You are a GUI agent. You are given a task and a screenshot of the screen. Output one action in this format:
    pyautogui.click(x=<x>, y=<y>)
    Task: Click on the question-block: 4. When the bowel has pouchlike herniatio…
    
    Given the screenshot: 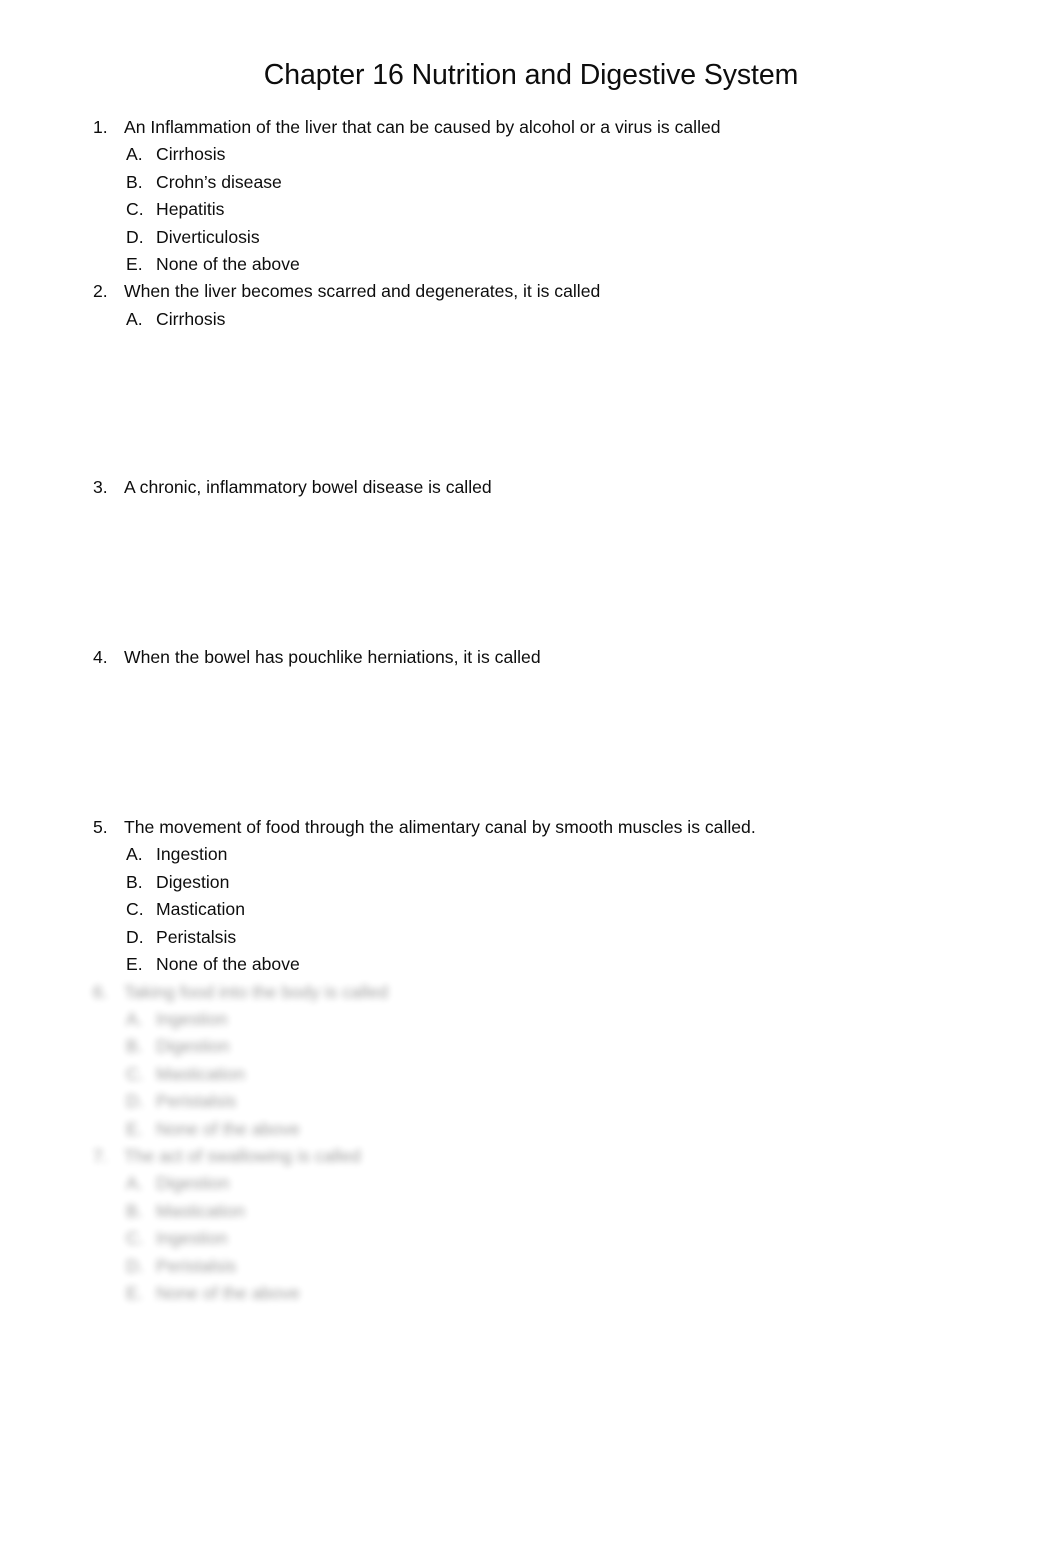 What is the action you would take?
    pyautogui.click(x=531, y=729)
    